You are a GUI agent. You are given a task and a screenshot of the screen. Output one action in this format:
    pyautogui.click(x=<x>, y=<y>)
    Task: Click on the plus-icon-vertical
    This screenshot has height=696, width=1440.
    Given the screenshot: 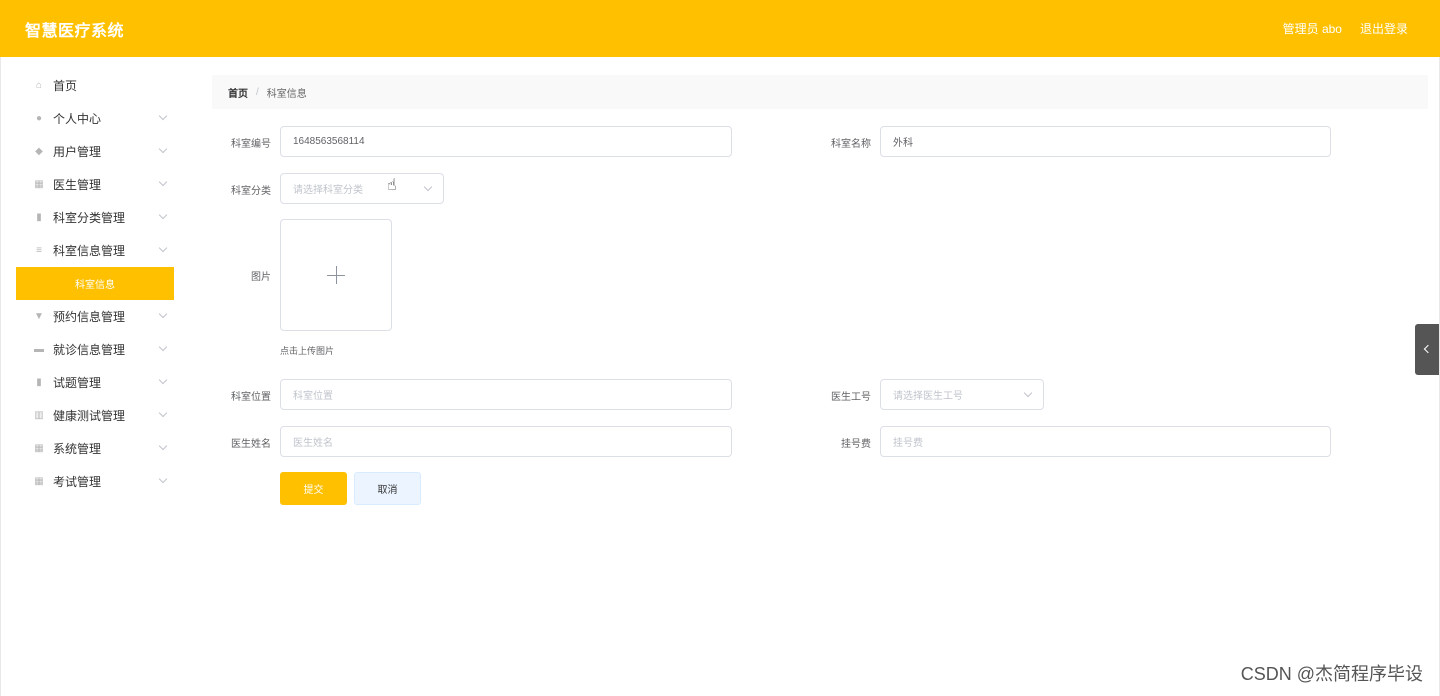 What is the action you would take?
    pyautogui.click(x=336, y=275)
    